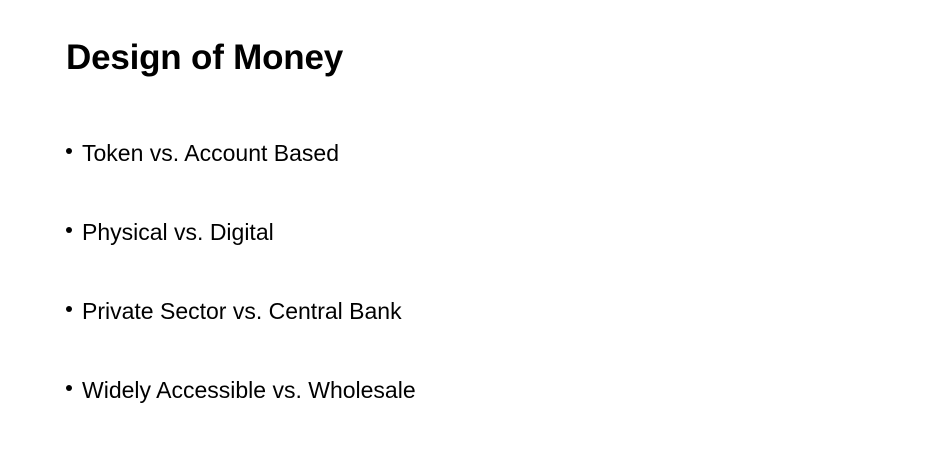  I want to click on bullet-item: Physical vs. Digital, so click(170, 231).